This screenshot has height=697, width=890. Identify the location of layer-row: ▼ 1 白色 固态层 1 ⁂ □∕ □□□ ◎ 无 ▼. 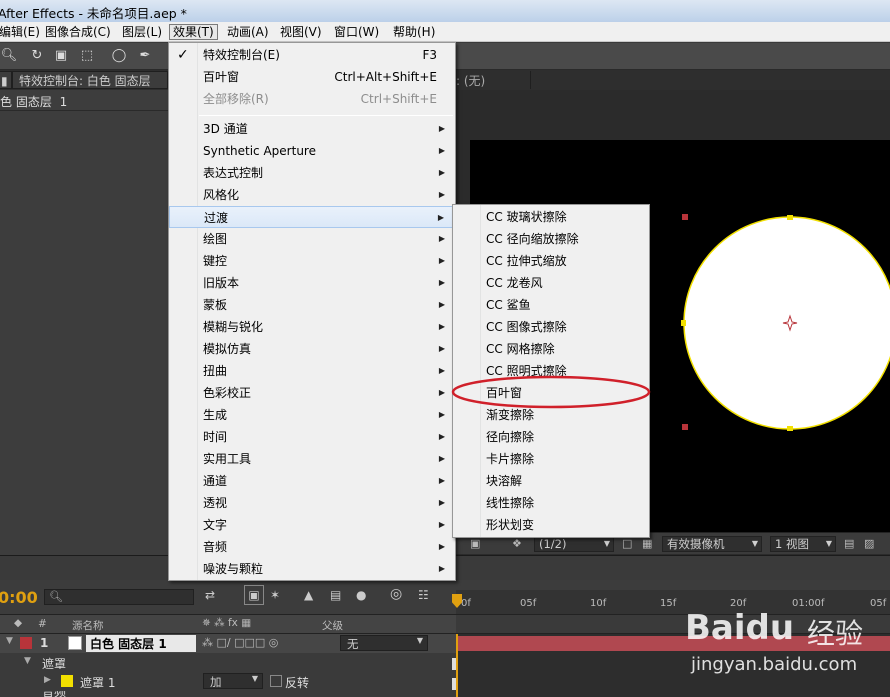
(228, 643).